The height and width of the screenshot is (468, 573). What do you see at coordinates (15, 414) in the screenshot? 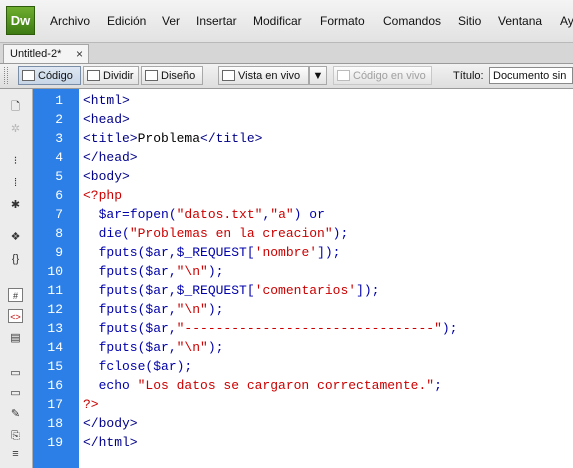
I see `wrap-tag-icon: ✎` at bounding box center [15, 414].